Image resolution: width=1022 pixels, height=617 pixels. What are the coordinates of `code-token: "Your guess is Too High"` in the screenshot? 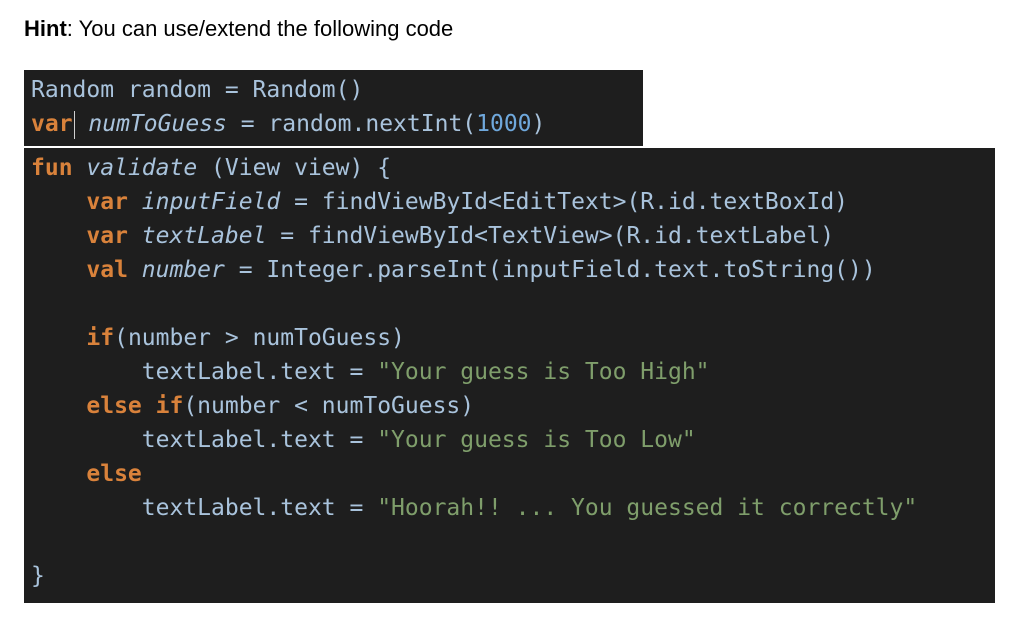 It's located at (543, 372).